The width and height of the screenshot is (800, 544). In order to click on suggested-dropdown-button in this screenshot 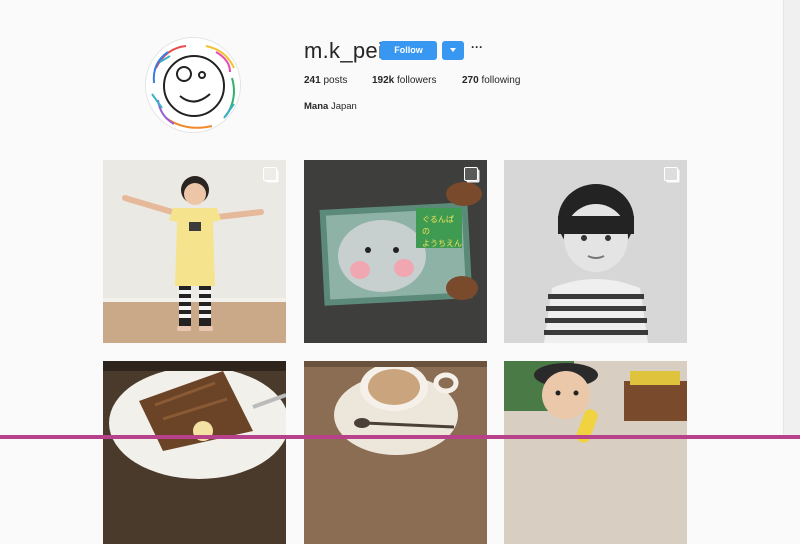, I will do `click(453, 50)`.